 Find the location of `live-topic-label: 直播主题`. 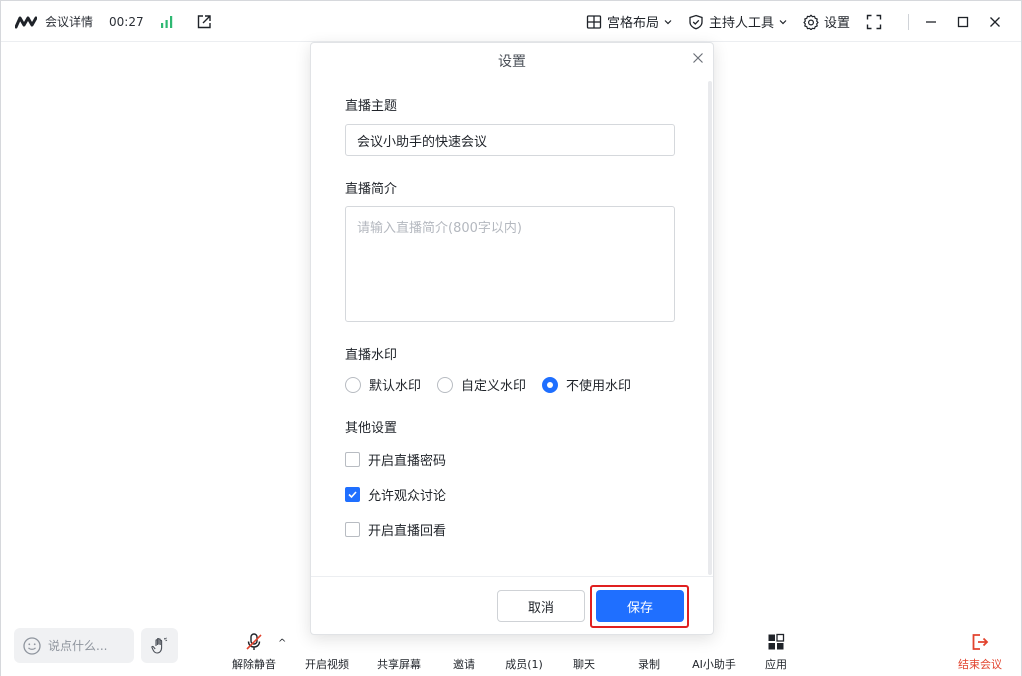

live-topic-label: 直播主题 is located at coordinates (371, 106).